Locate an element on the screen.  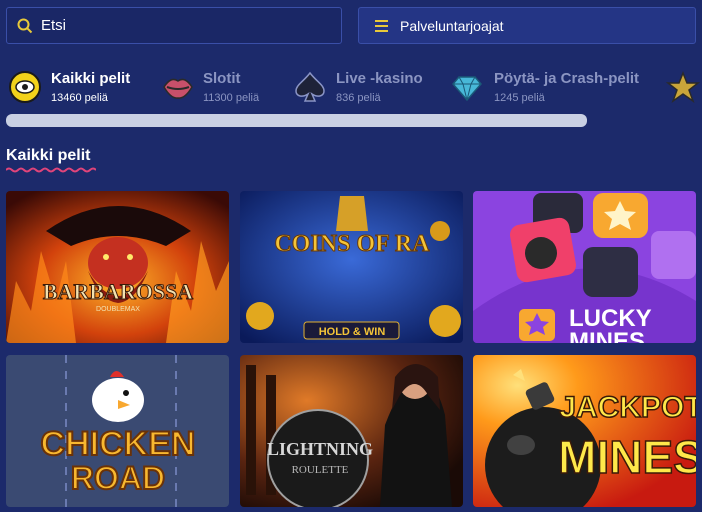
category-count: 13460 peliä is located at coordinates (79, 98).